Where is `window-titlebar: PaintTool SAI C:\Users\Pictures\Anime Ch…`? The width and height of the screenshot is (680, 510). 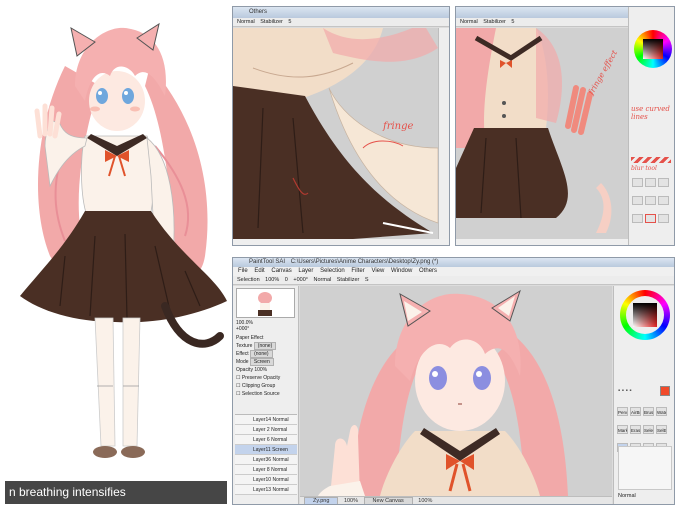 window-titlebar: PaintTool SAI C:\Users\Pictures\Anime Ch… is located at coordinates (453, 262).